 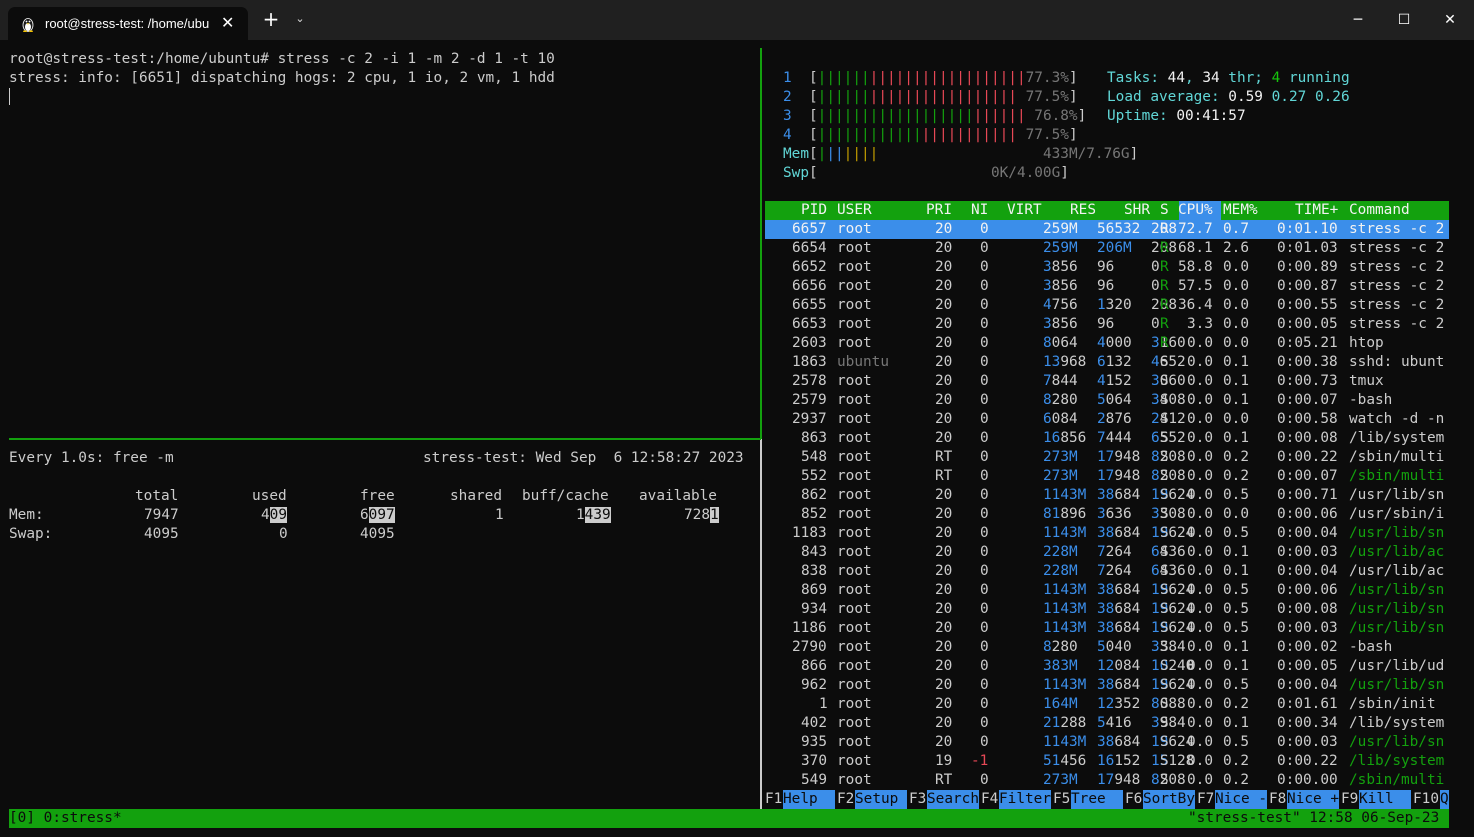 I want to click on col-shr: SHR, so click(x=1137, y=210).